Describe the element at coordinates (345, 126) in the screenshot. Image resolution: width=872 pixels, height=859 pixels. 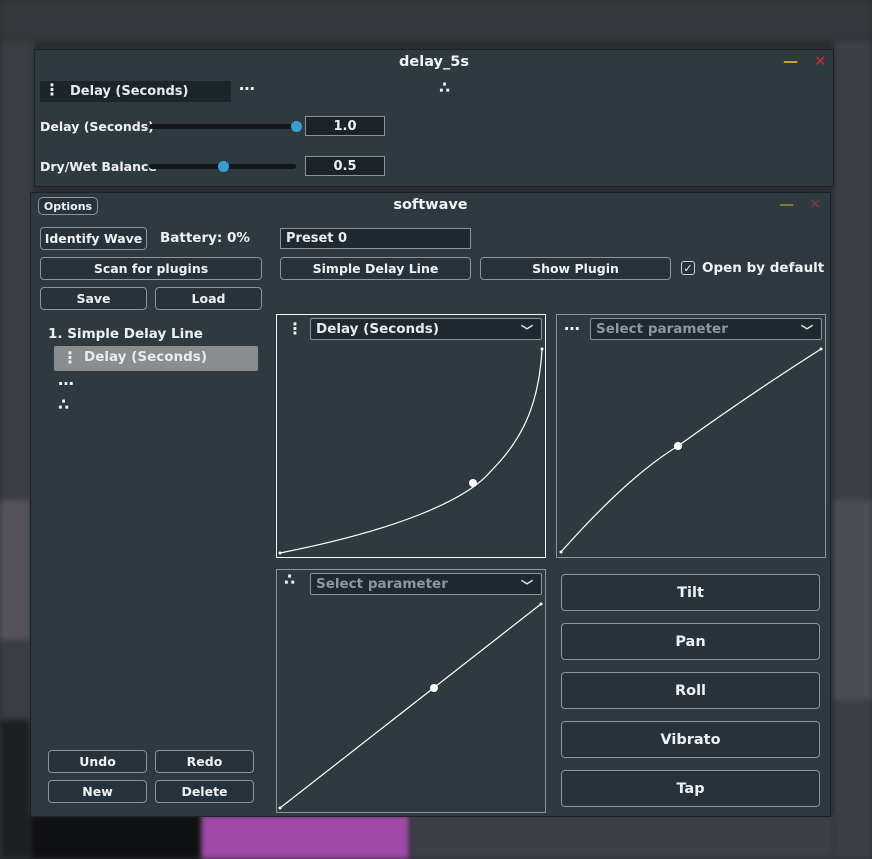
I see `delay-value-field: 1.0` at that location.